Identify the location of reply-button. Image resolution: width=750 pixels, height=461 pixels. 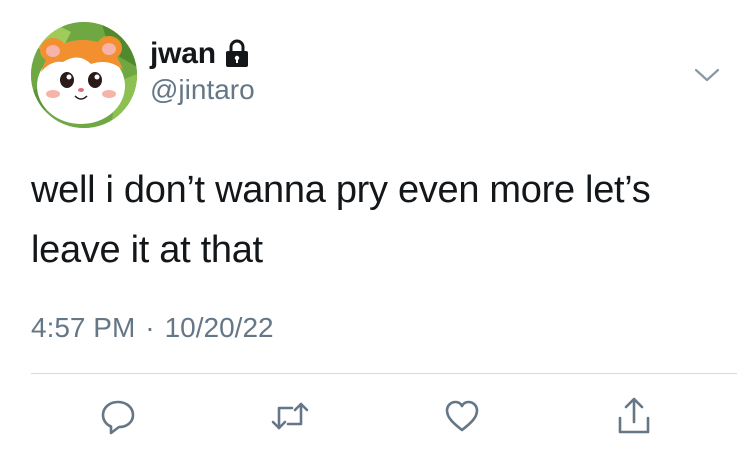
(118, 416).